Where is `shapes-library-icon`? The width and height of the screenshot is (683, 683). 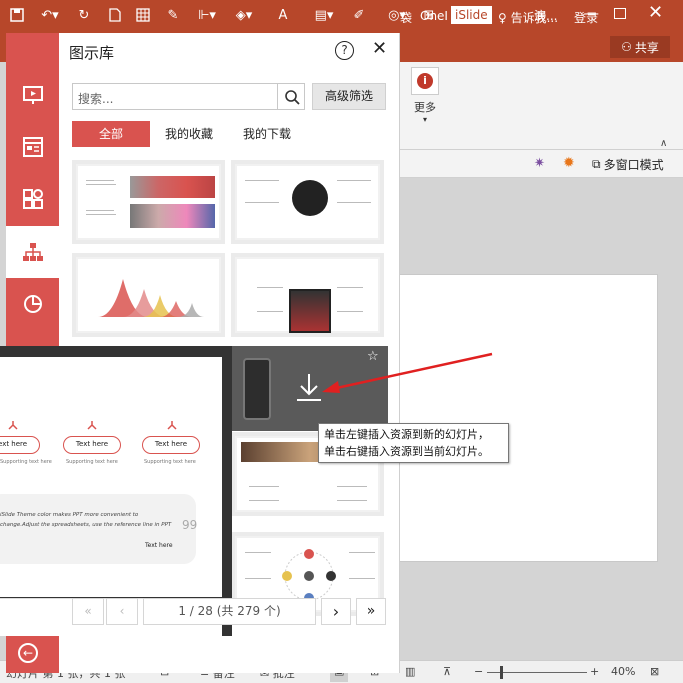 shapes-library-icon is located at coordinates (32, 199).